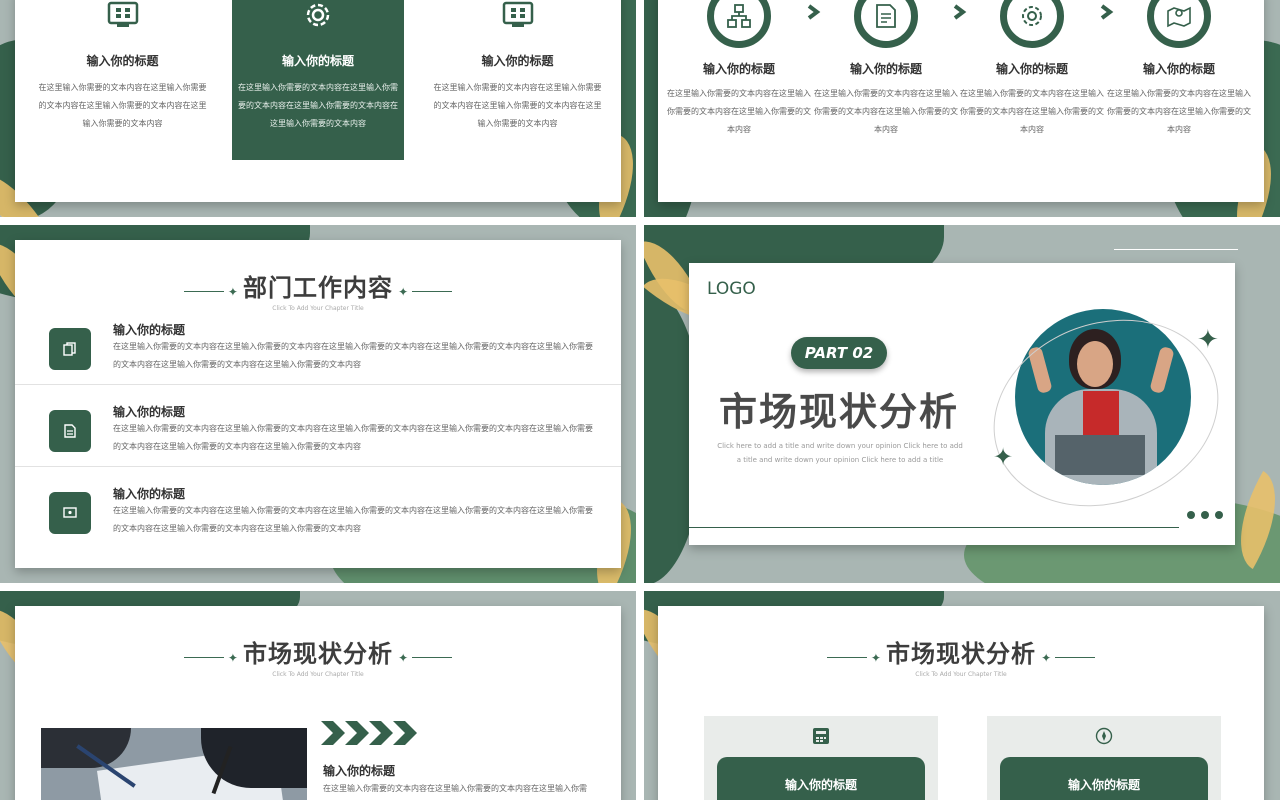  Describe the element at coordinates (70, 431) in the screenshot. I see `file-icon` at that location.